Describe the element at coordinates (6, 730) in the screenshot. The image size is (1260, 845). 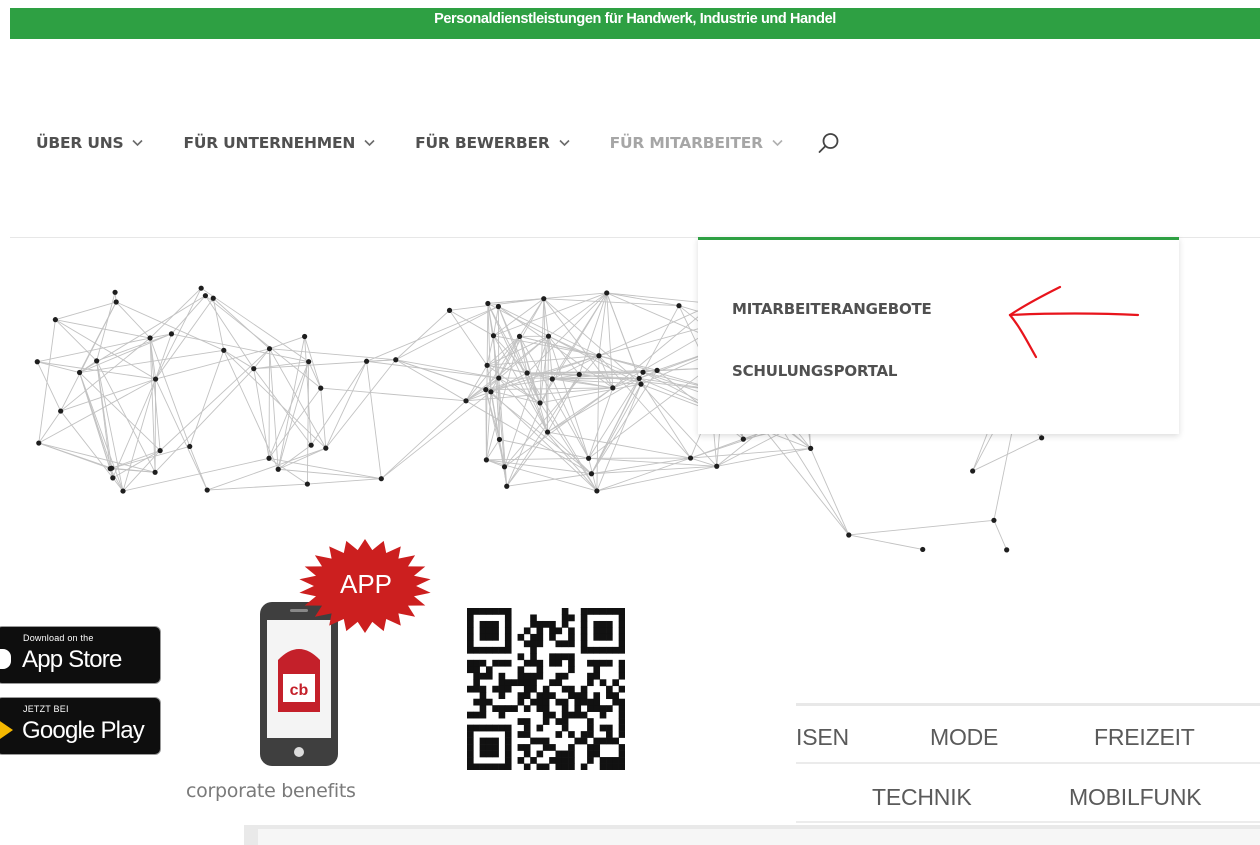
I see `play-store-icon` at that location.